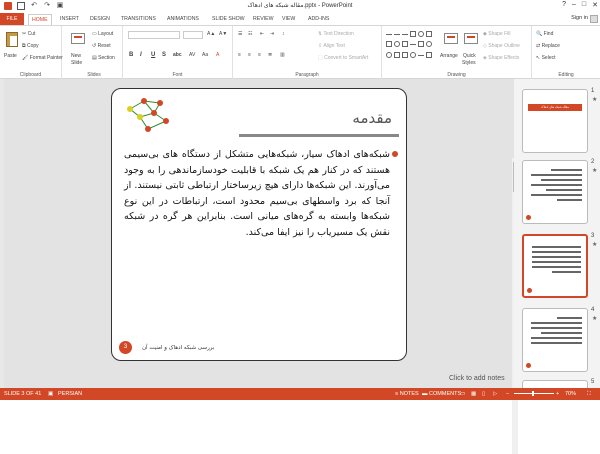 This screenshot has height=454, width=600. I want to click on font-group: A▲ A▼ B I U S abc AV Aa A Font, so click(178, 52).